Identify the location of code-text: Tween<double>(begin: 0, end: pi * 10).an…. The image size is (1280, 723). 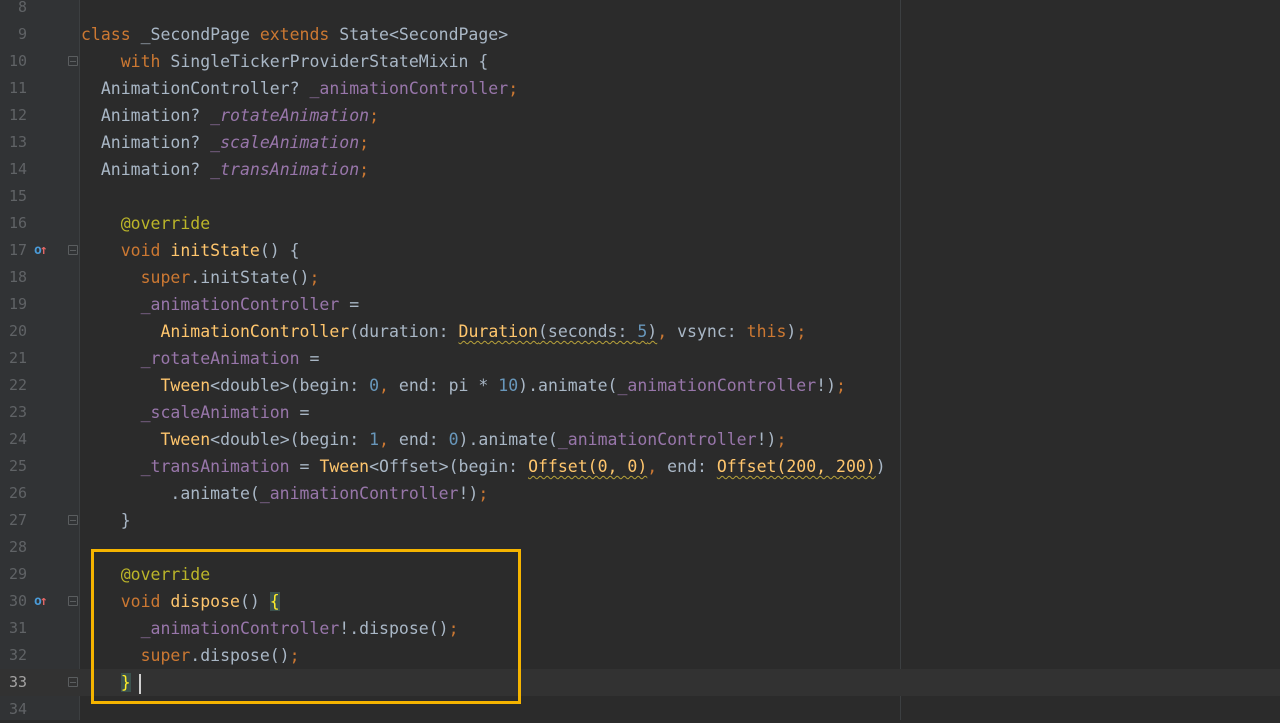
(463, 385).